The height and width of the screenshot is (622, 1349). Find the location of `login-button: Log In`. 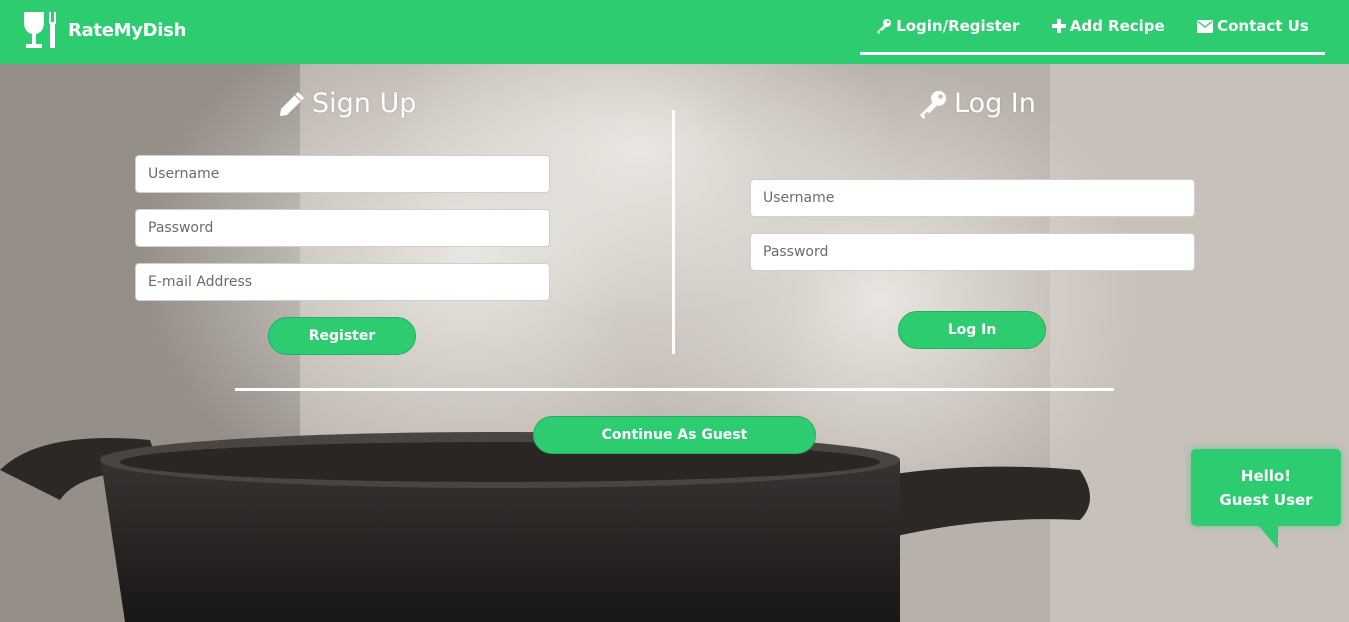

login-button: Log In is located at coordinates (972, 330).